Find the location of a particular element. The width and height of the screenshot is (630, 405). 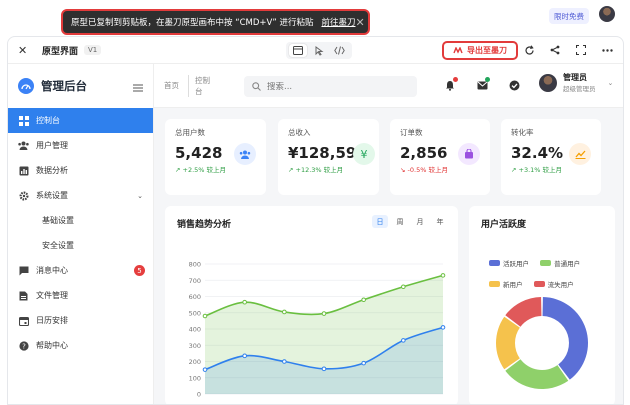

mail-icon is located at coordinates (483, 84).